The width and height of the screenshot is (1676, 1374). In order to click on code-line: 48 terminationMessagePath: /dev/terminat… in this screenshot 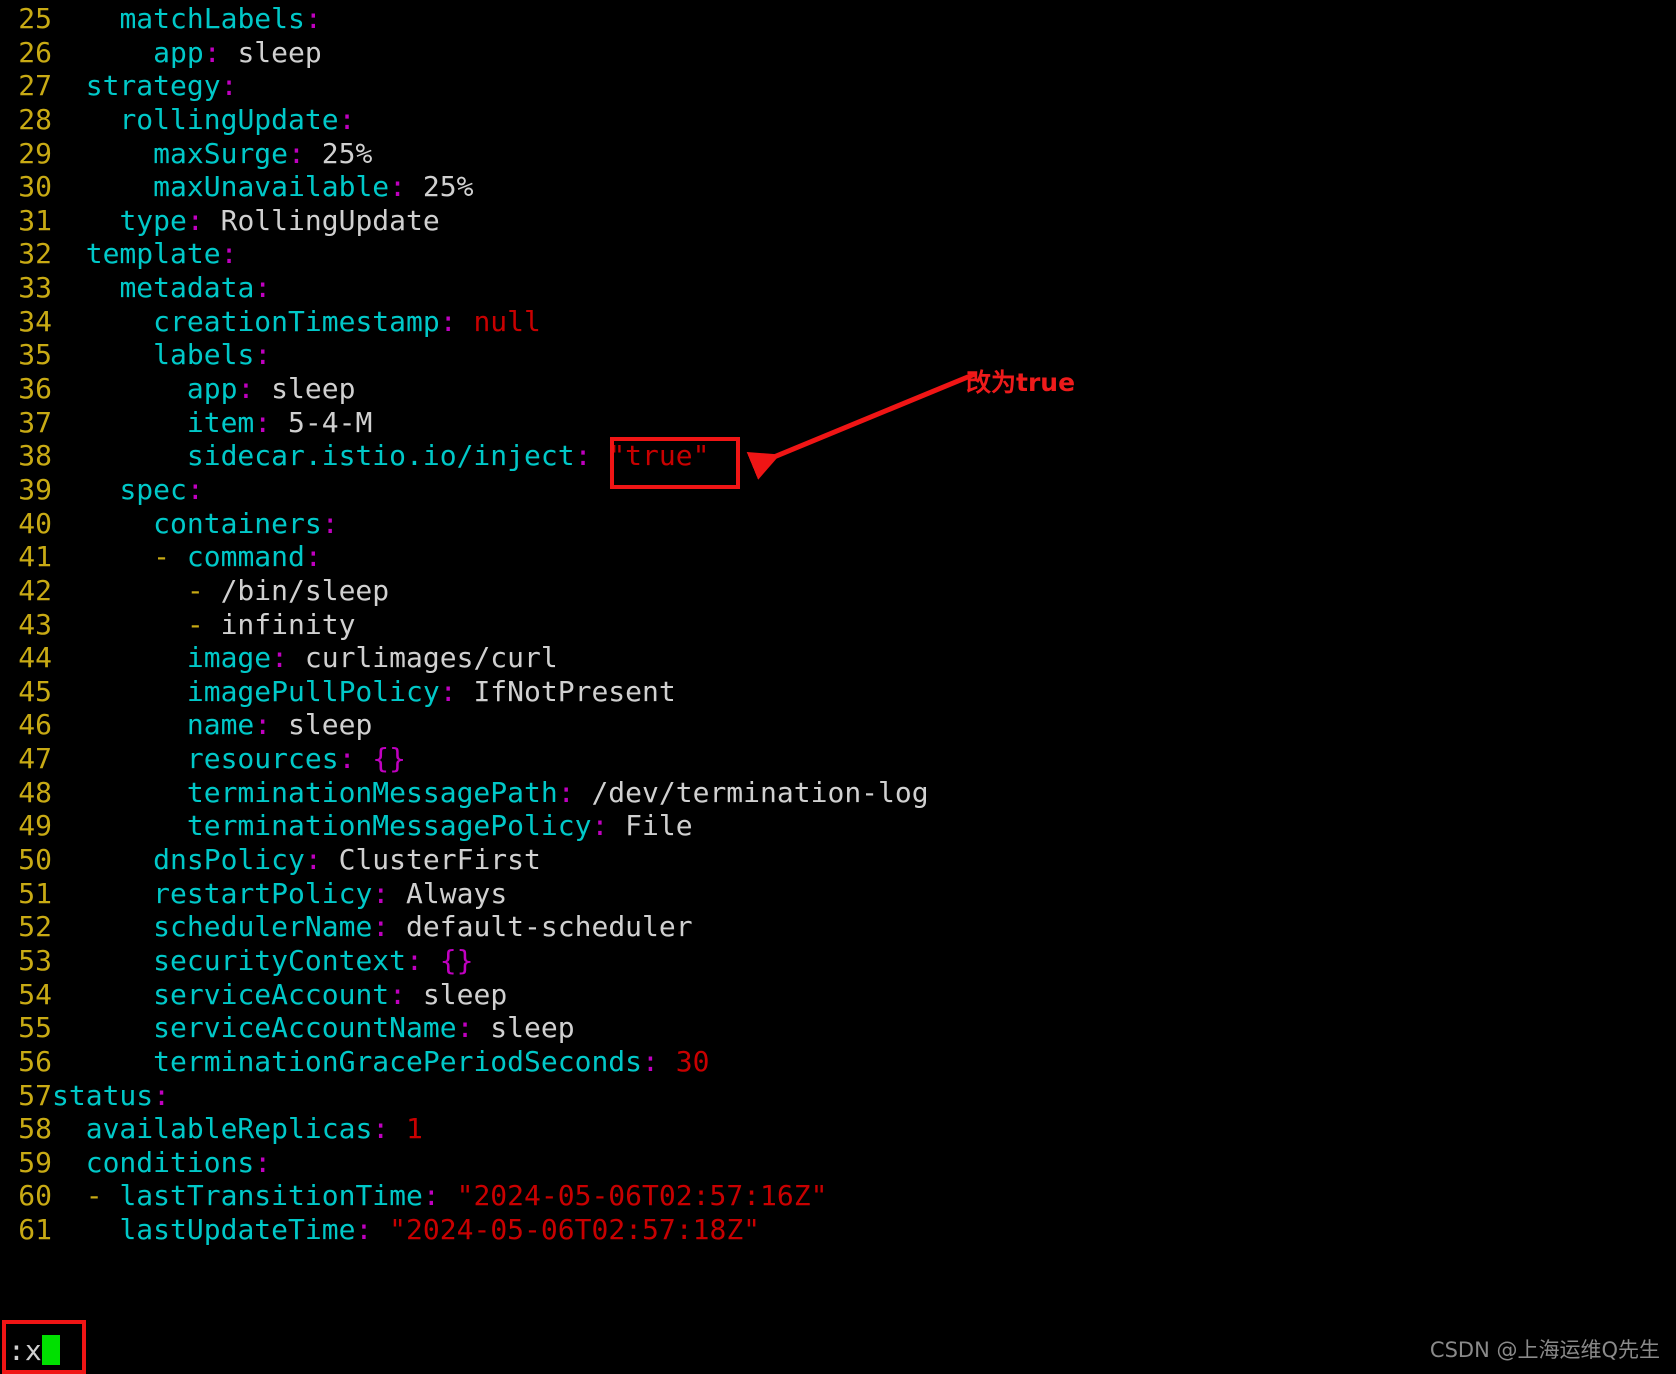, I will do `click(838, 793)`.